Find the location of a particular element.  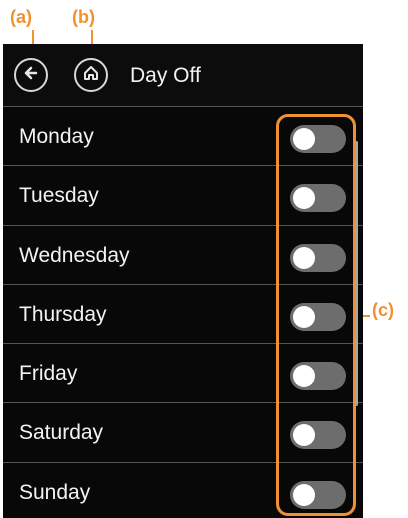

day-label: Sunday is located at coordinates (55, 492).